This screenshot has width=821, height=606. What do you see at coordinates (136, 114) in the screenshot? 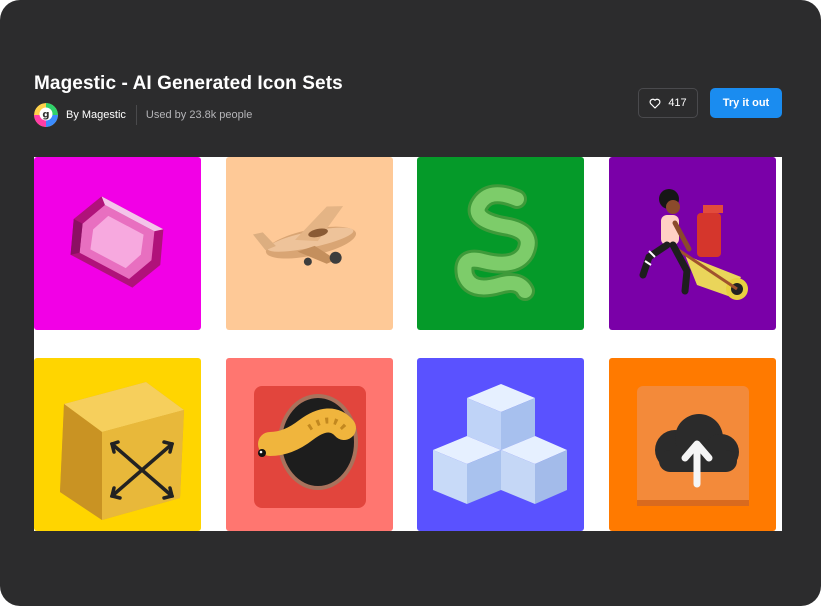
I see `meta-divider` at bounding box center [136, 114].